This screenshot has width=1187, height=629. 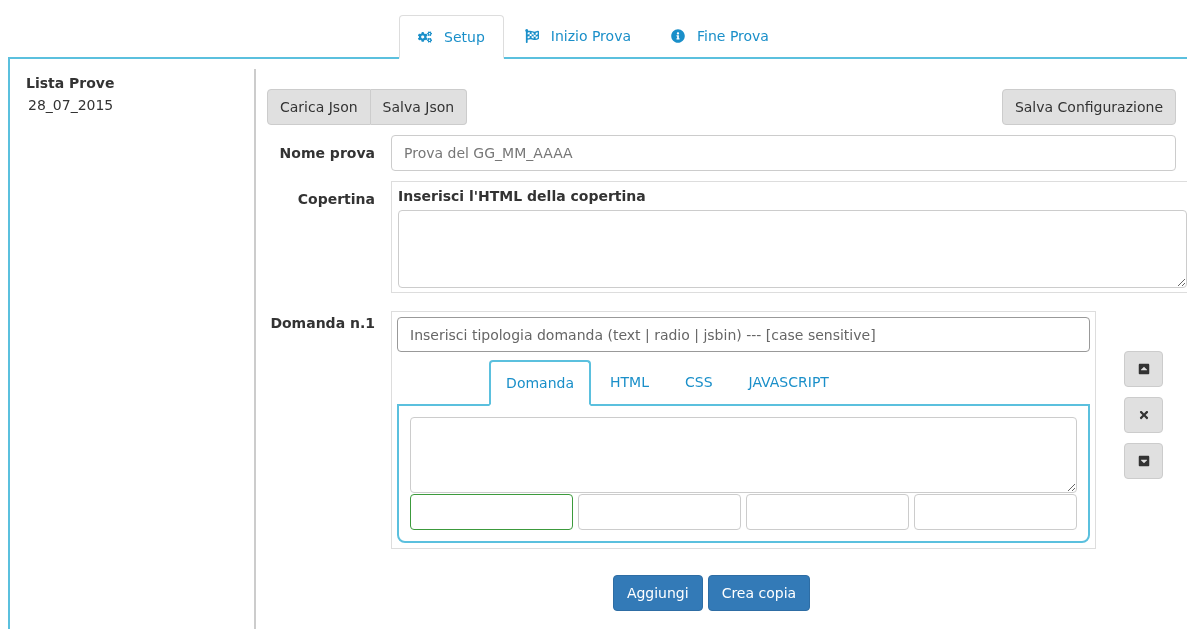 I want to click on question-type-field: Inserisci tipologia domanda (text | radio | jsbin) --- [case sensitive], so click(x=743, y=334).